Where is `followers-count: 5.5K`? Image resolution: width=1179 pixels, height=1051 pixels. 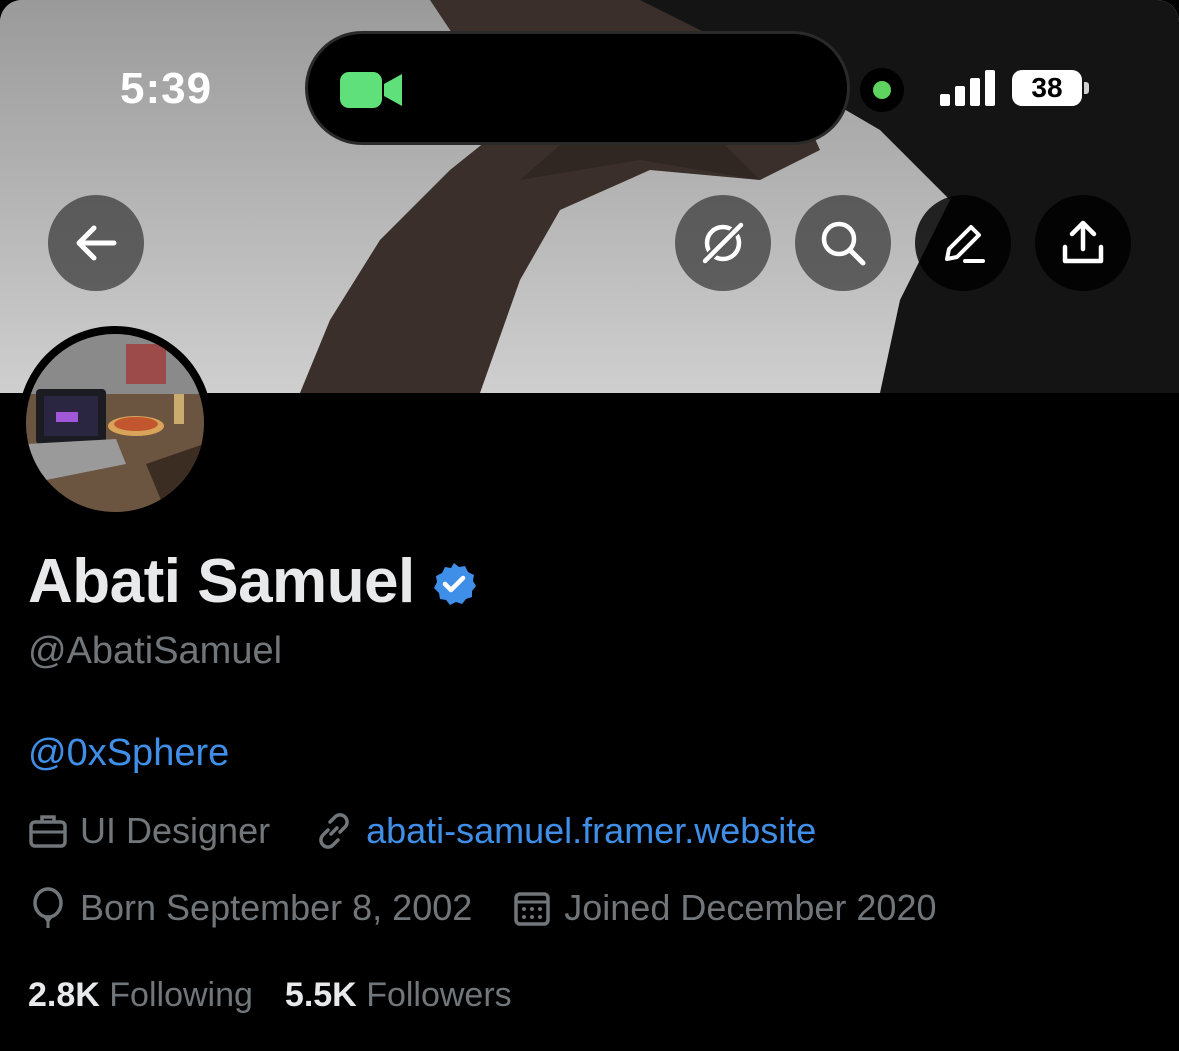
followers-count: 5.5K is located at coordinates (320, 995).